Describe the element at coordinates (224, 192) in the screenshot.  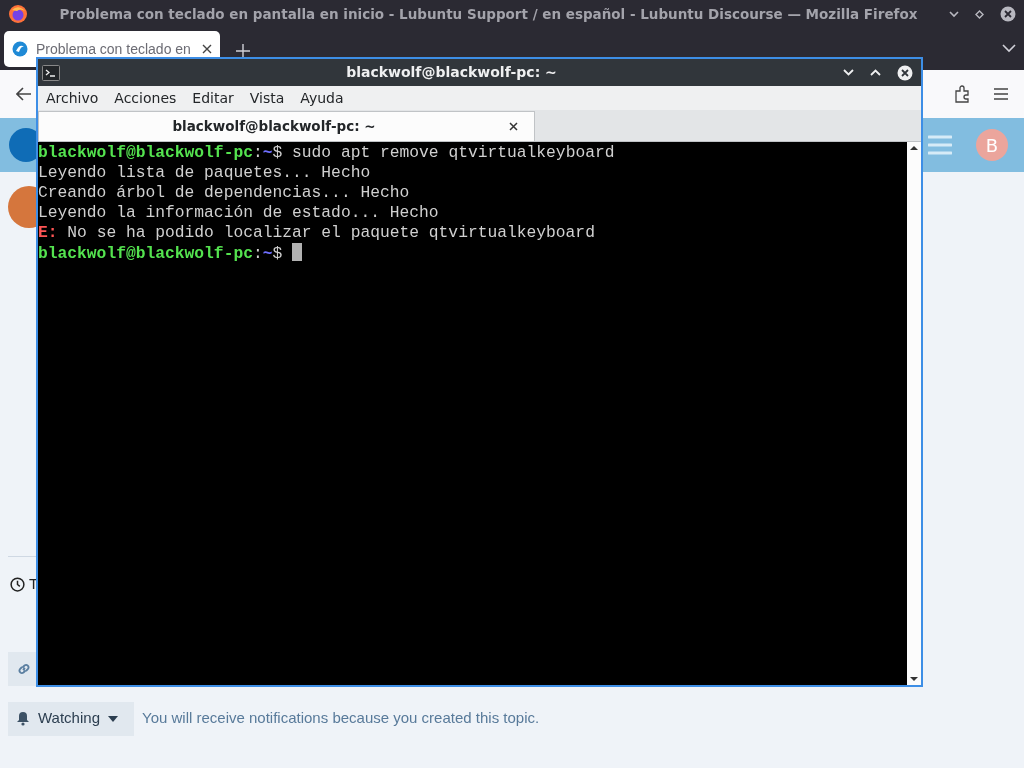
I see `terminal-line: Creando árbol de dependencias... Hecho` at that location.